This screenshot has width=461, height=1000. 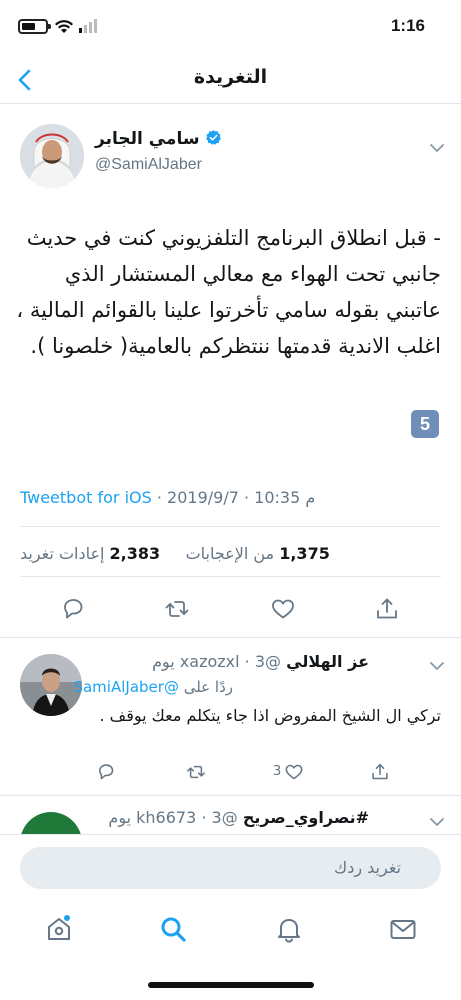 What do you see at coordinates (230, 28) in the screenshot?
I see `status-bar: 1:16` at bounding box center [230, 28].